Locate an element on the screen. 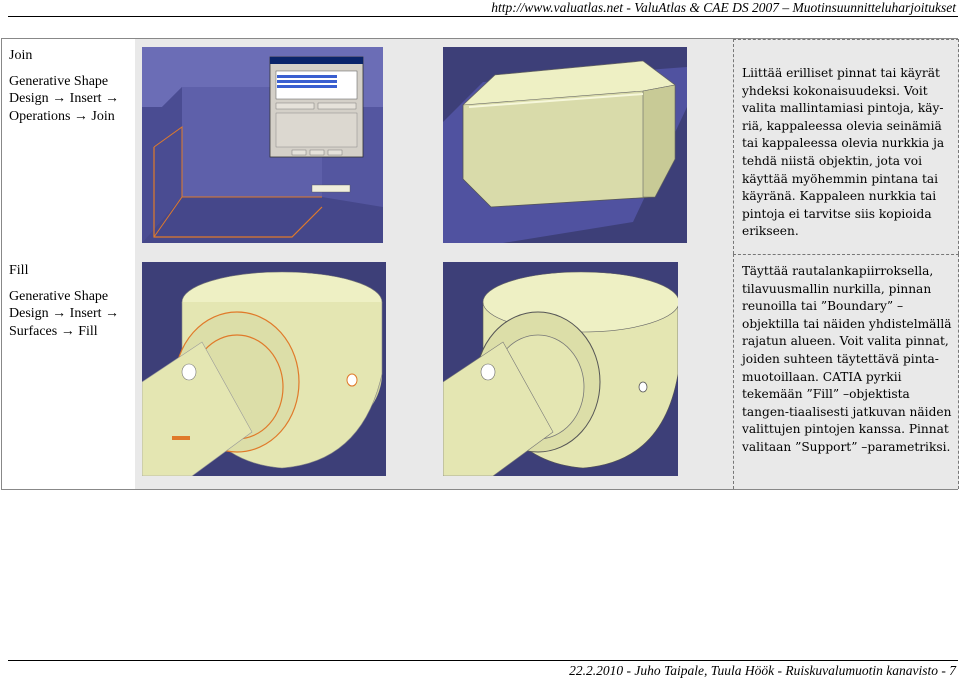 The image size is (960, 680). fill-selection-render is located at coordinates (264, 369).